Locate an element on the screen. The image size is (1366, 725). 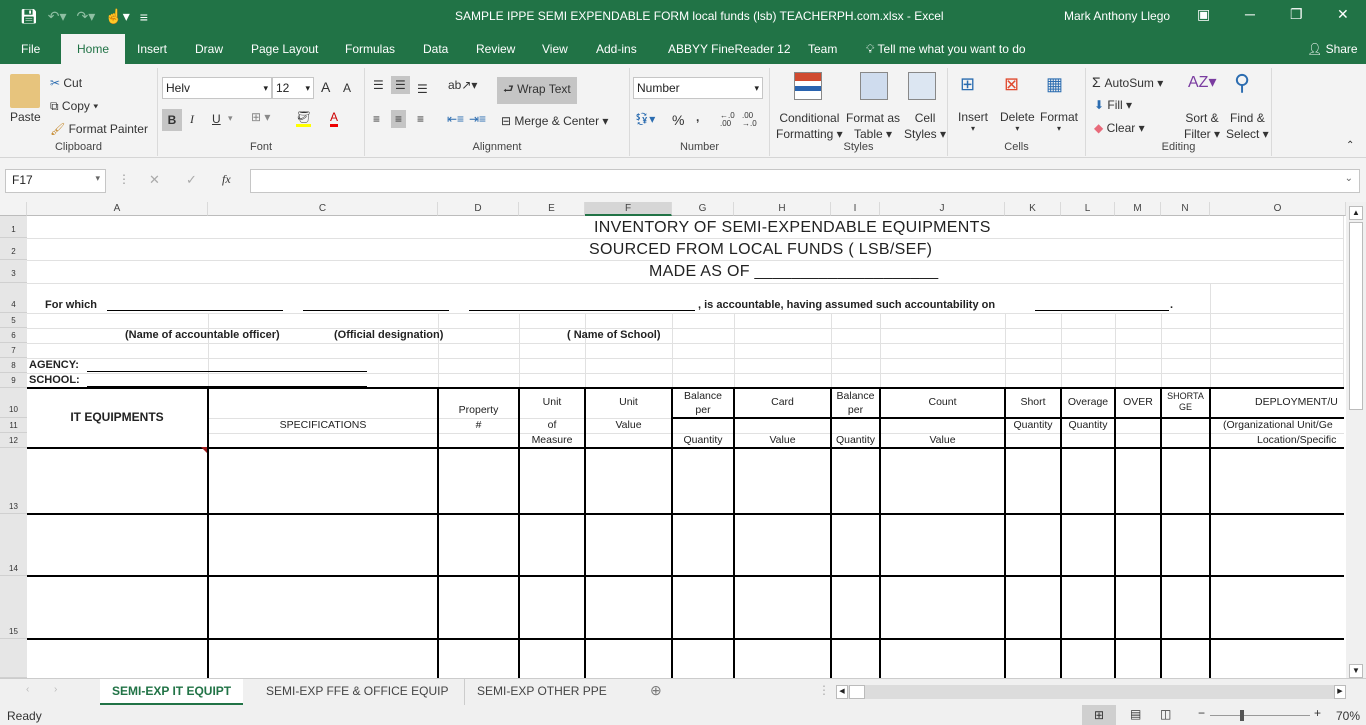
row-header-11: 11 is located at coordinates (13, 425).